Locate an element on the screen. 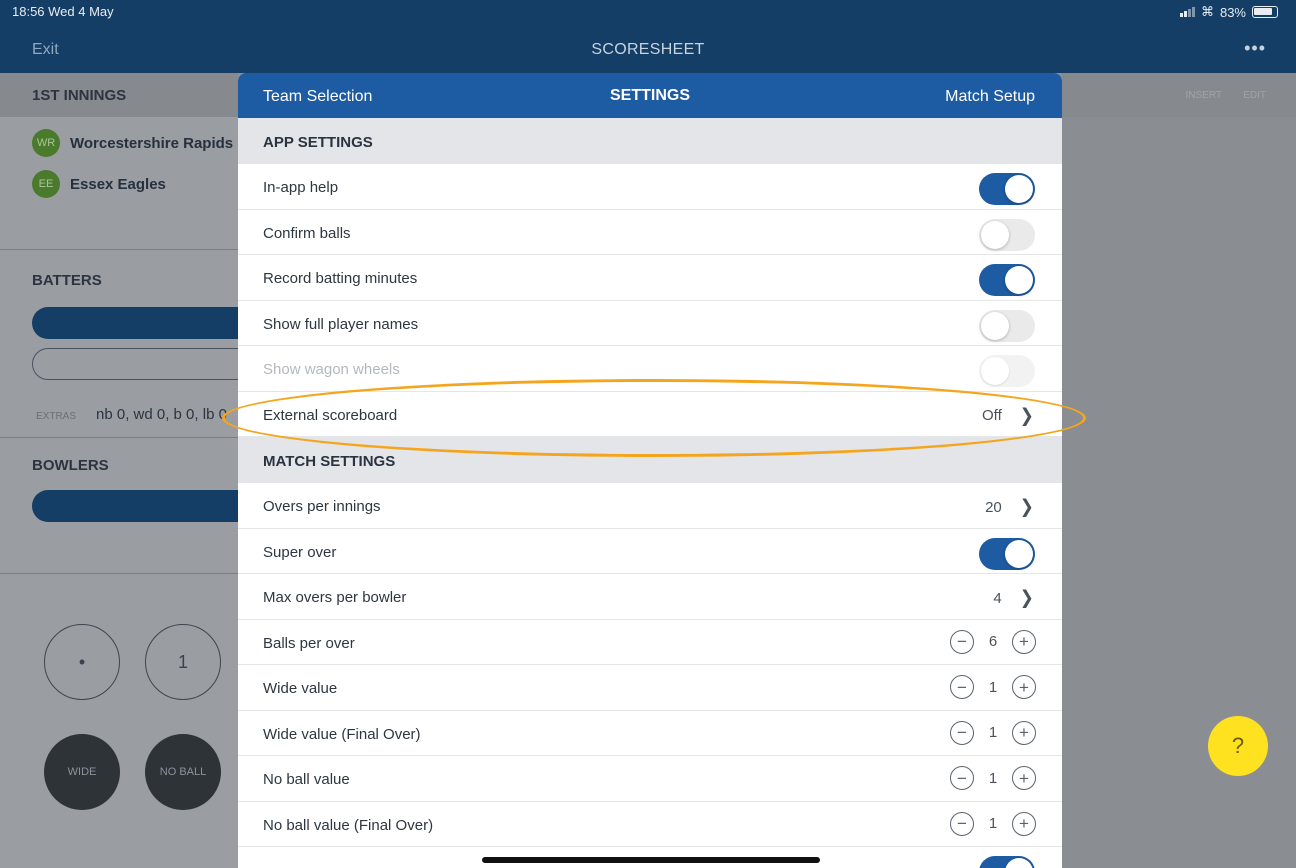  overs-per-innings-label: Overs per innings is located at coordinates (322, 506).